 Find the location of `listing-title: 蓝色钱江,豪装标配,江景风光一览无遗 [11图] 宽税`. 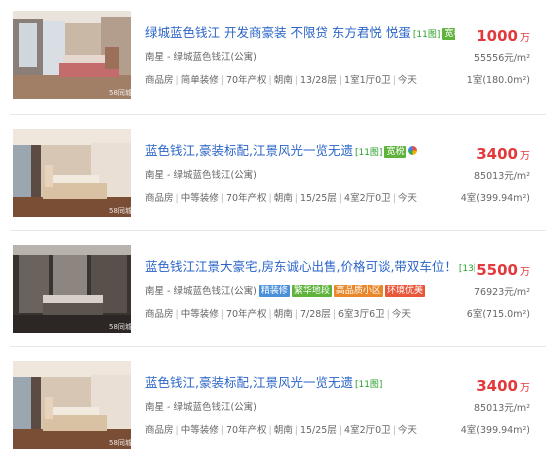

listing-title: 蓝色钱江,豪装标配,江景风光一览无遗 [11图] 宽税 is located at coordinates (300, 152).